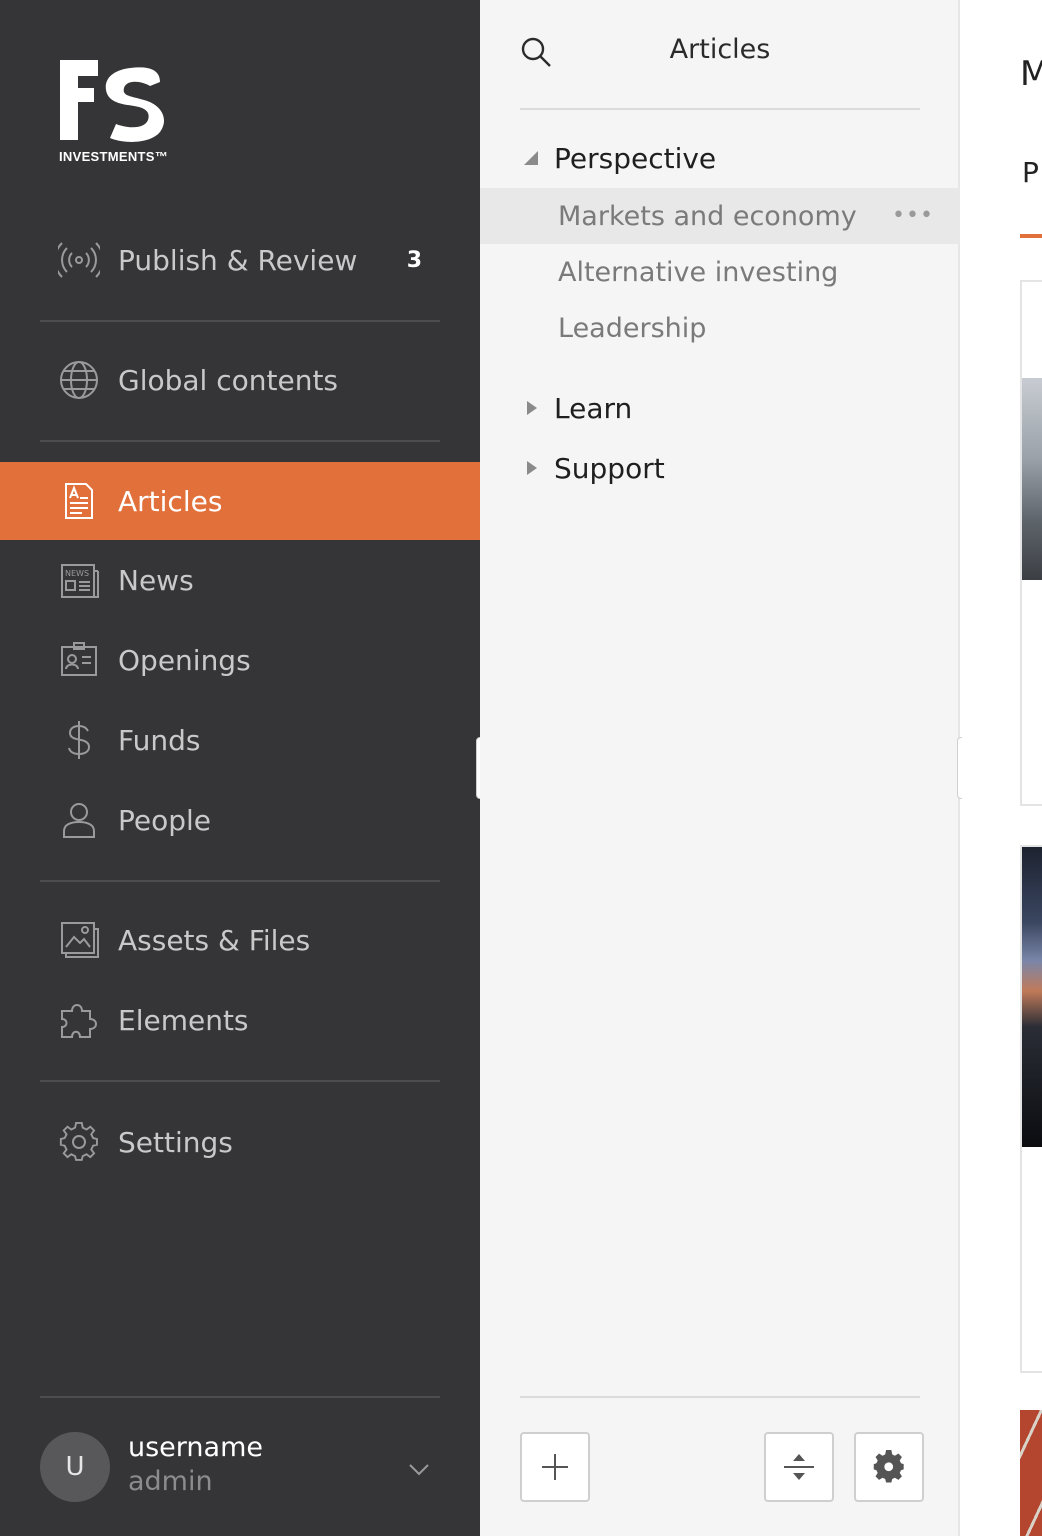 This screenshot has height=1536, width=1042. Describe the element at coordinates (170, 1481) in the screenshot. I see `user-role: admin` at that location.